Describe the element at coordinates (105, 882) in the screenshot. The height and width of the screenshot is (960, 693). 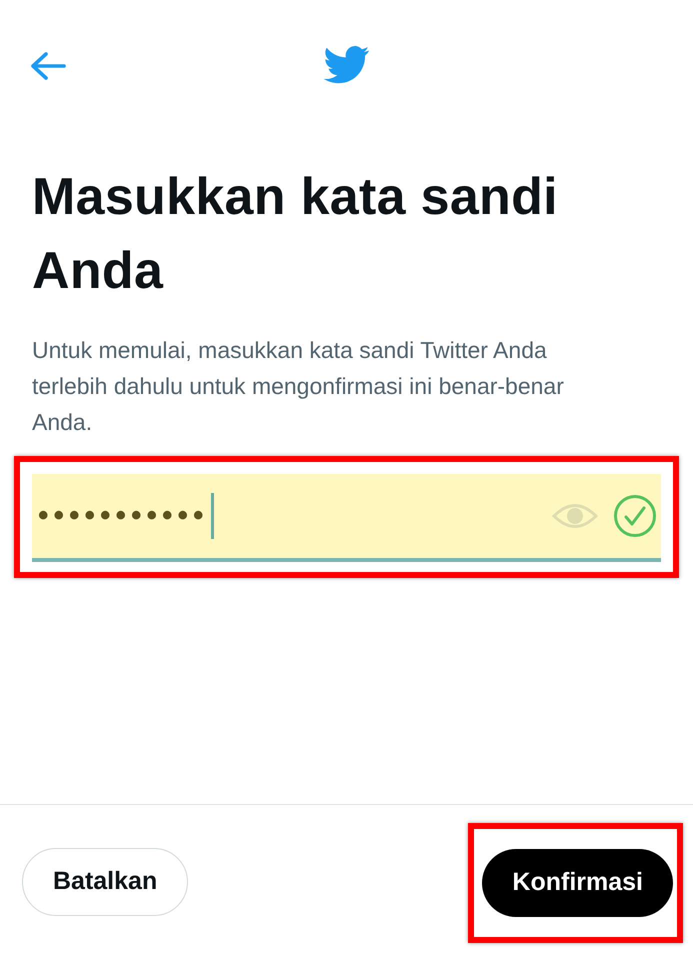
I see `cancel-button: Batalkan` at that location.